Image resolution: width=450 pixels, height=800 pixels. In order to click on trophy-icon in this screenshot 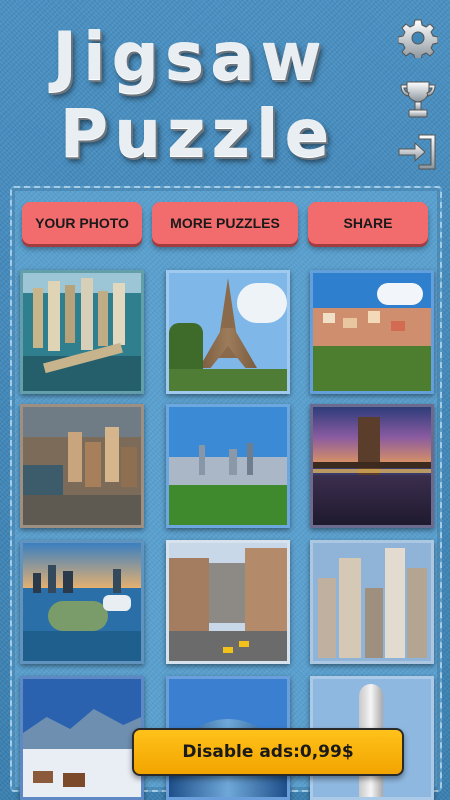, I will do `click(418, 99)`.